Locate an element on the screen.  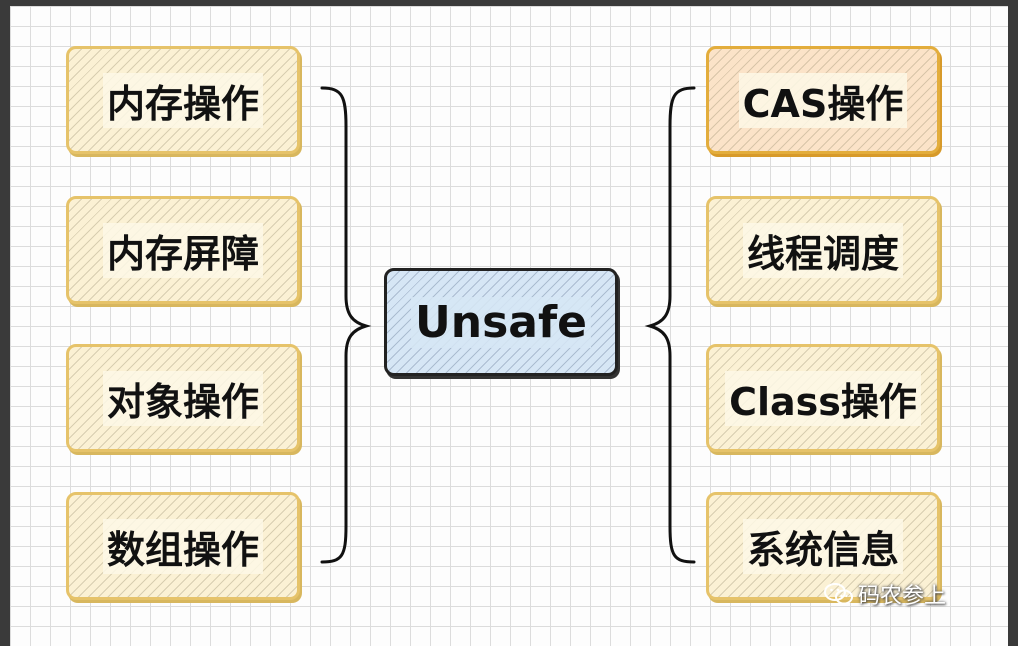
node-cas-ops: CAS操作 is located at coordinates (823, 100).